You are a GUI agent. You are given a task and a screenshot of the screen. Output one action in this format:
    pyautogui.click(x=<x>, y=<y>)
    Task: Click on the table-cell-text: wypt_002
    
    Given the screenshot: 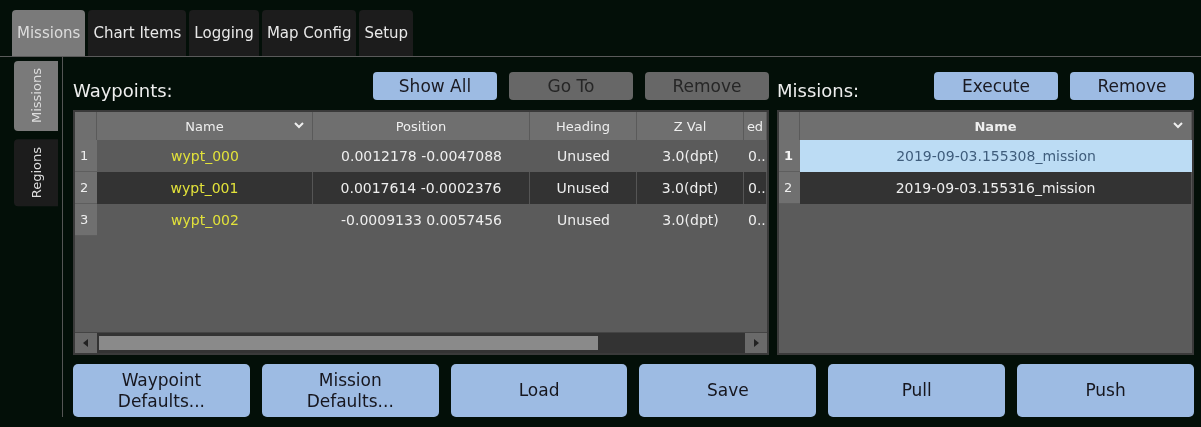 What is the action you would take?
    pyautogui.click(x=205, y=220)
    